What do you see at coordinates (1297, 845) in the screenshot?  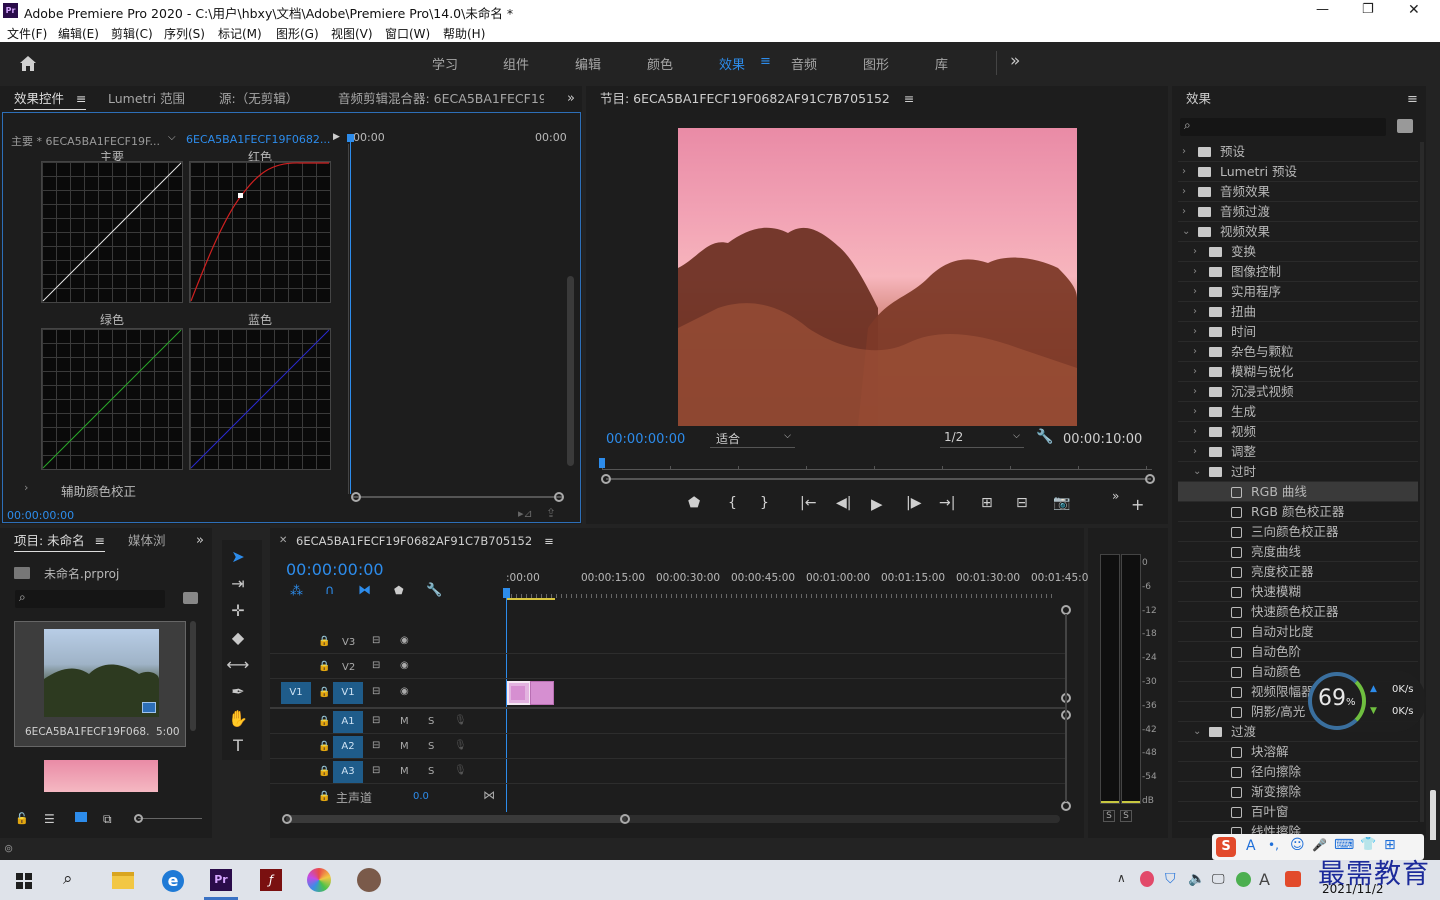 I see `ime-emoji-icon: ☺` at bounding box center [1297, 845].